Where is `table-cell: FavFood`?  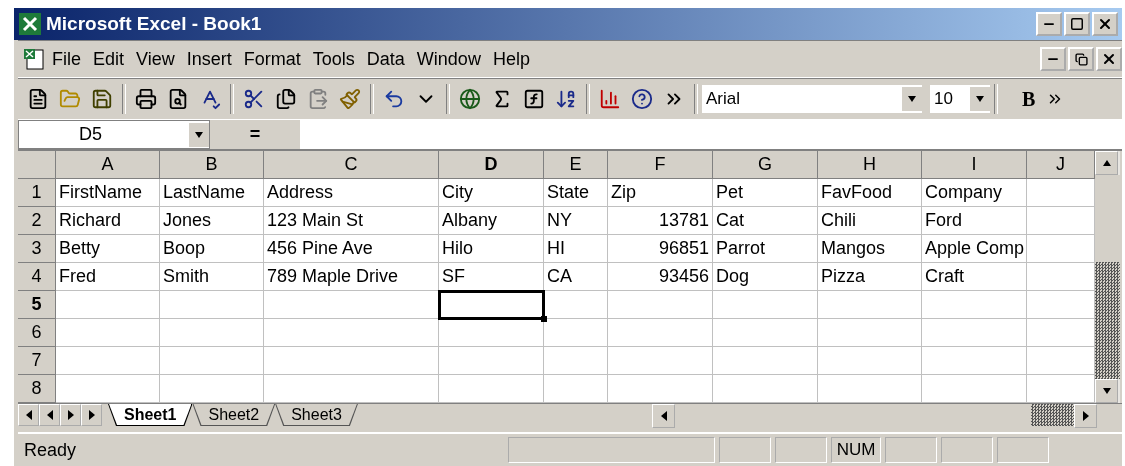
table-cell: FavFood is located at coordinates (870, 193).